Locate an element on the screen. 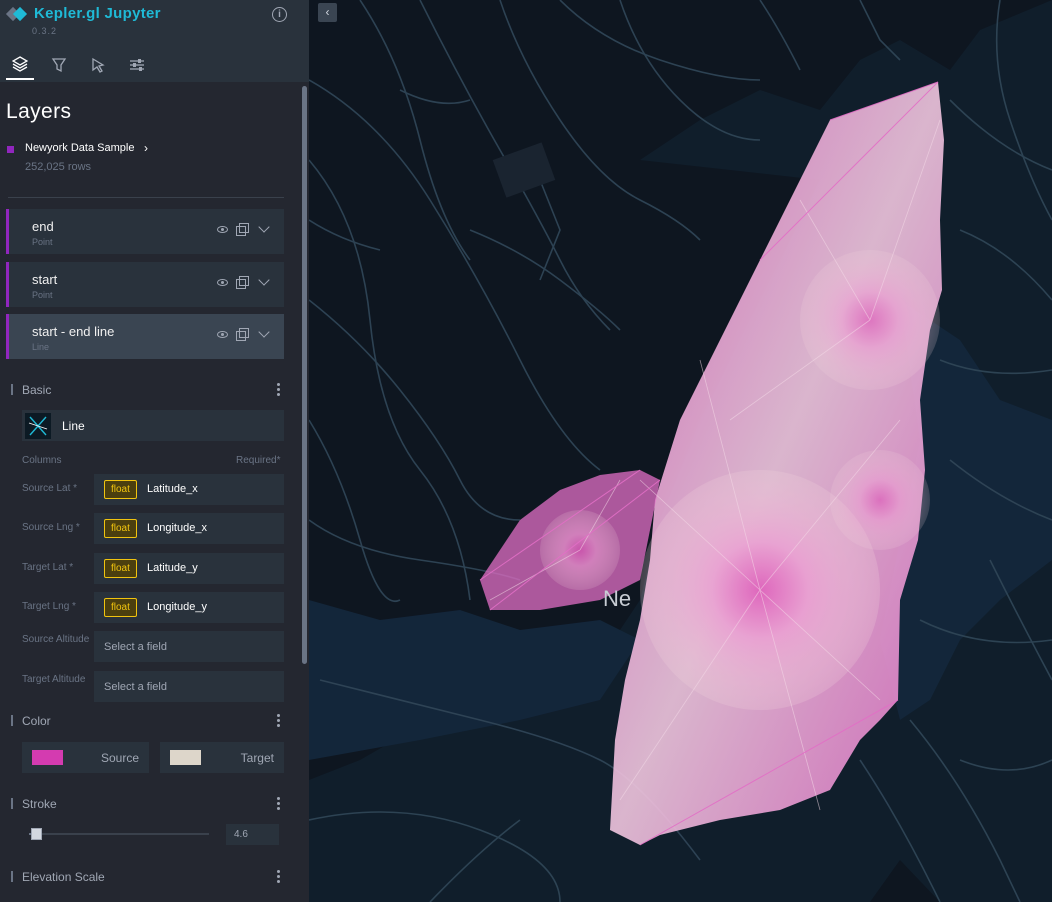  field-selector: float Longitude_y is located at coordinates (189, 607).